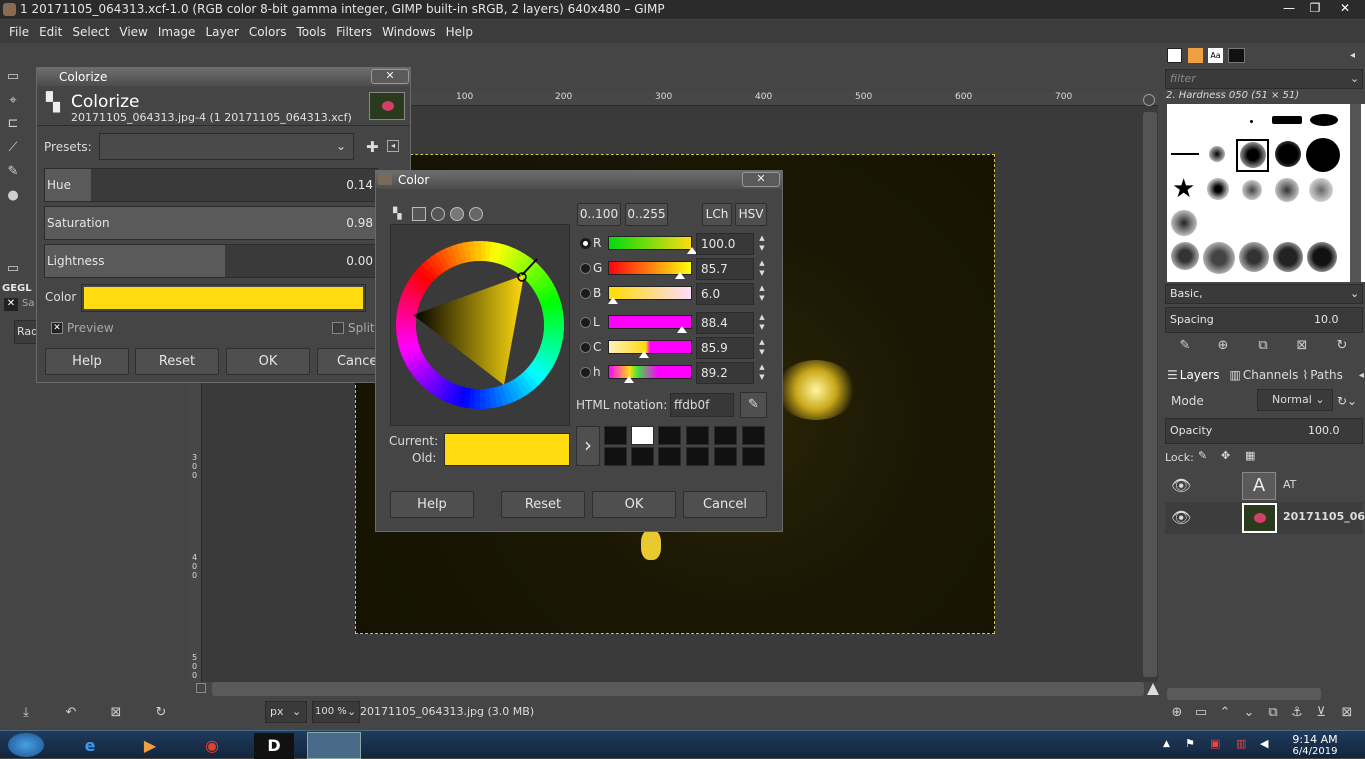 The image size is (1365, 759). What do you see at coordinates (161, 713) in the screenshot?
I see `reset-options-icon: ↻` at bounding box center [161, 713].